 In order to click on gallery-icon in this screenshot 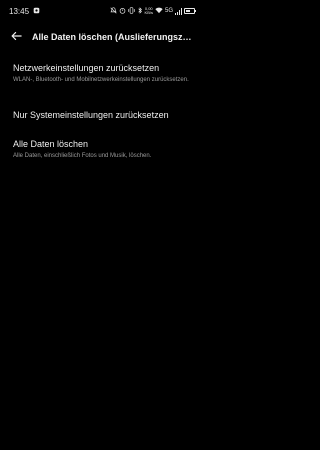, I will do `click(36, 11)`.